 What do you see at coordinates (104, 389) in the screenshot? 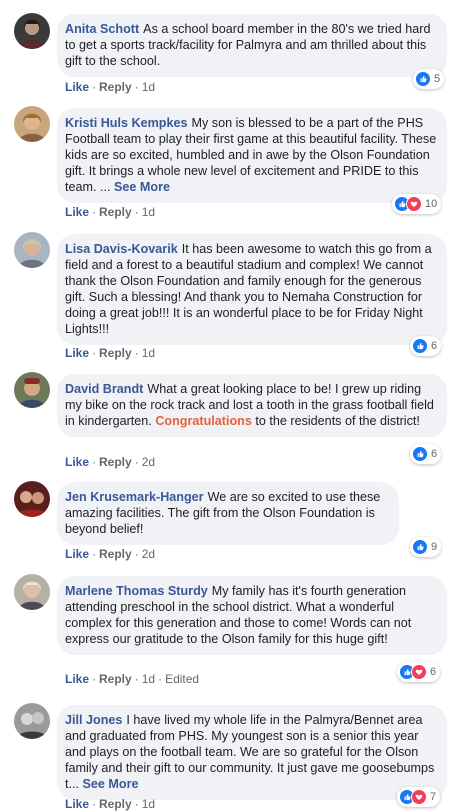
I see `comment-author: David Brandt` at bounding box center [104, 389].